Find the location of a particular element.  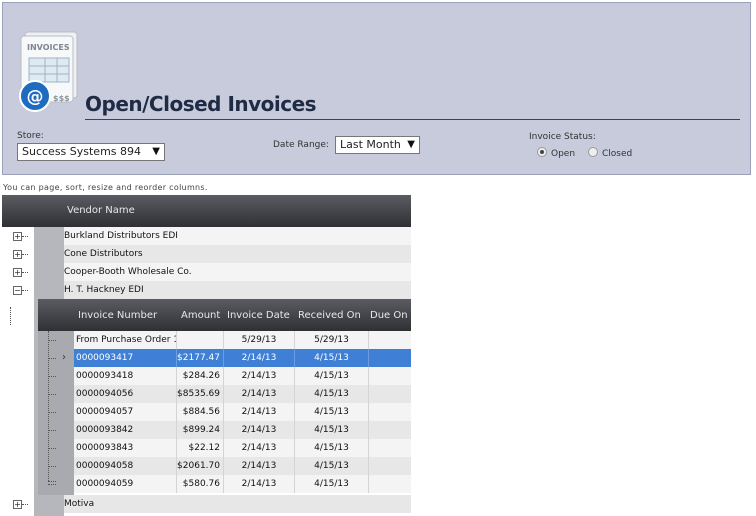

column-header-due-on: Due On is located at coordinates (389, 315).